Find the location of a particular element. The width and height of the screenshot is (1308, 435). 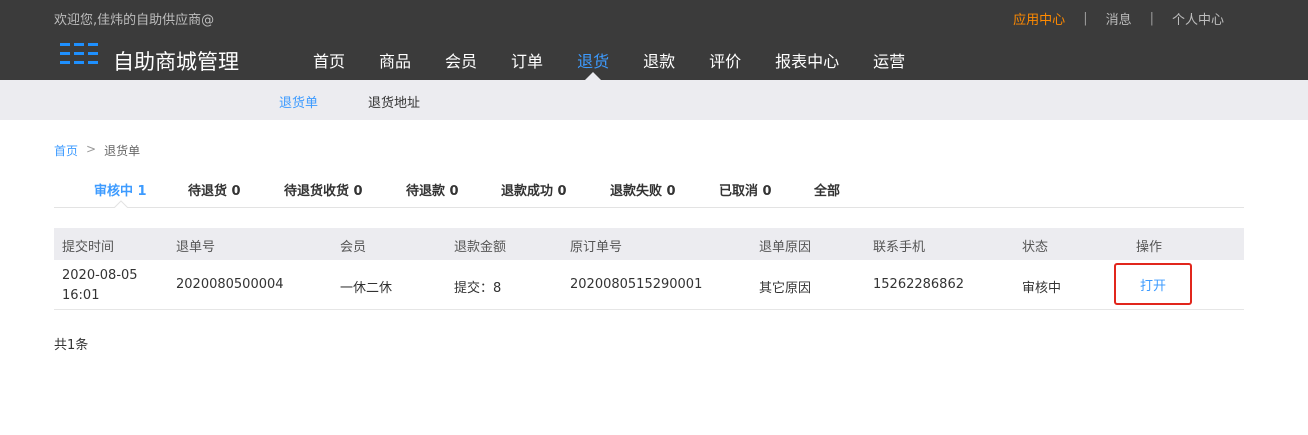

col-member: 会员 is located at coordinates (353, 247).